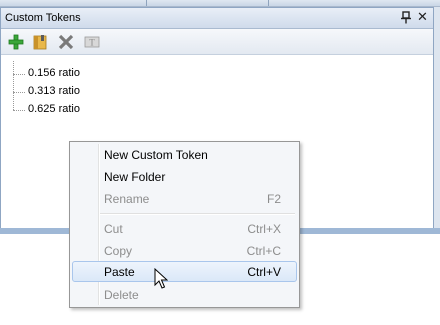 The width and height of the screenshot is (440, 325). I want to click on menu-item-rename: Rename F2, so click(184, 198).